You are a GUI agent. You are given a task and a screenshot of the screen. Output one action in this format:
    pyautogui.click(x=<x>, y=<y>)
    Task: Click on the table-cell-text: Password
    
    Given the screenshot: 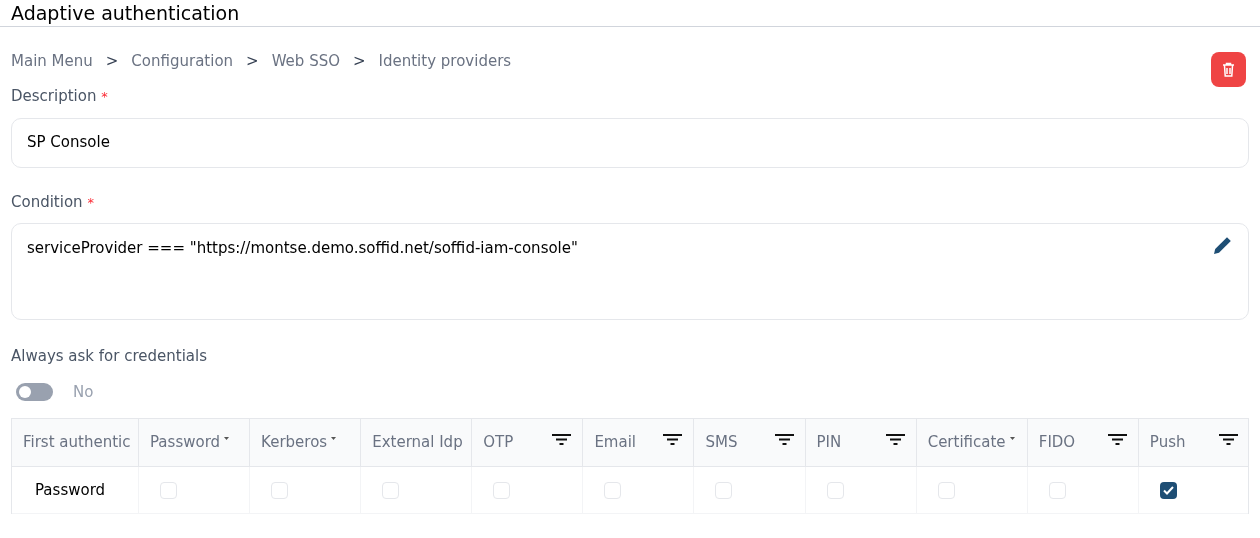 What is the action you would take?
    pyautogui.click(x=70, y=490)
    